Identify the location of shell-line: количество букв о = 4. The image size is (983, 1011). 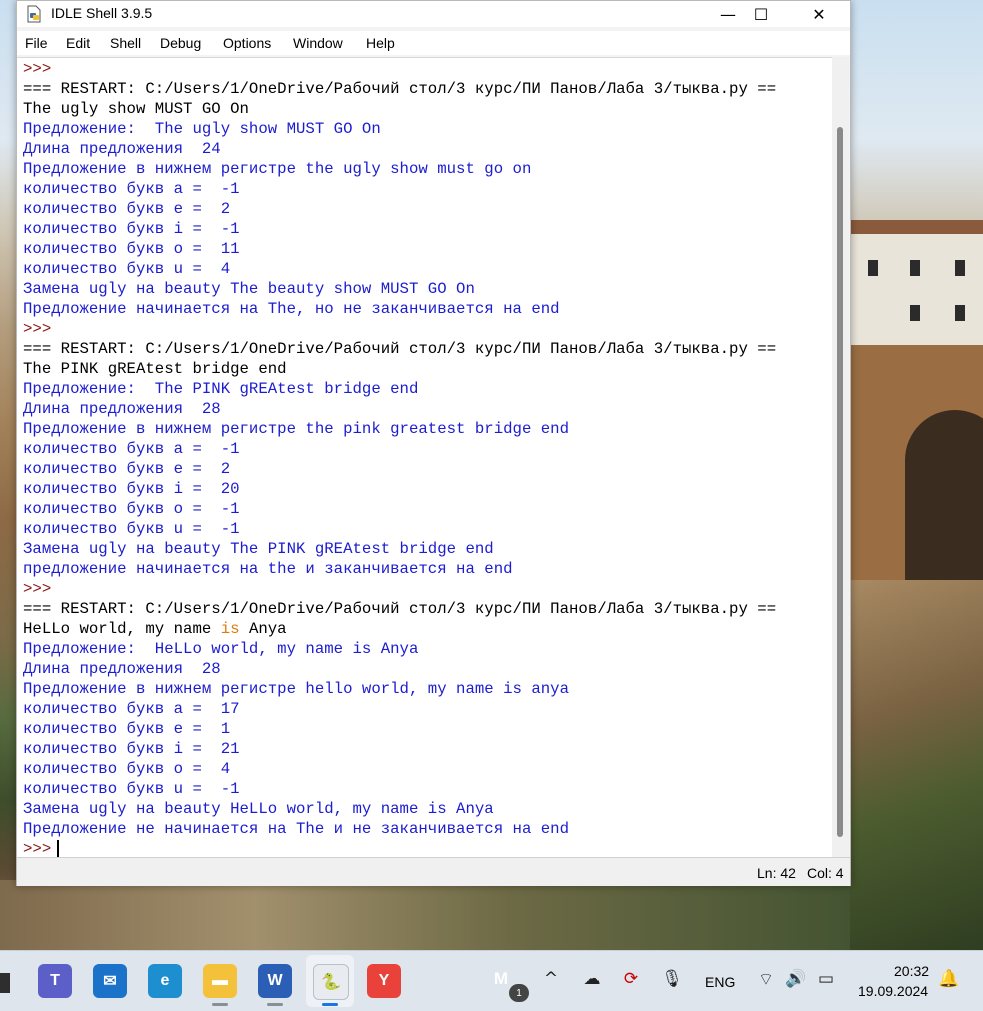
(127, 769).